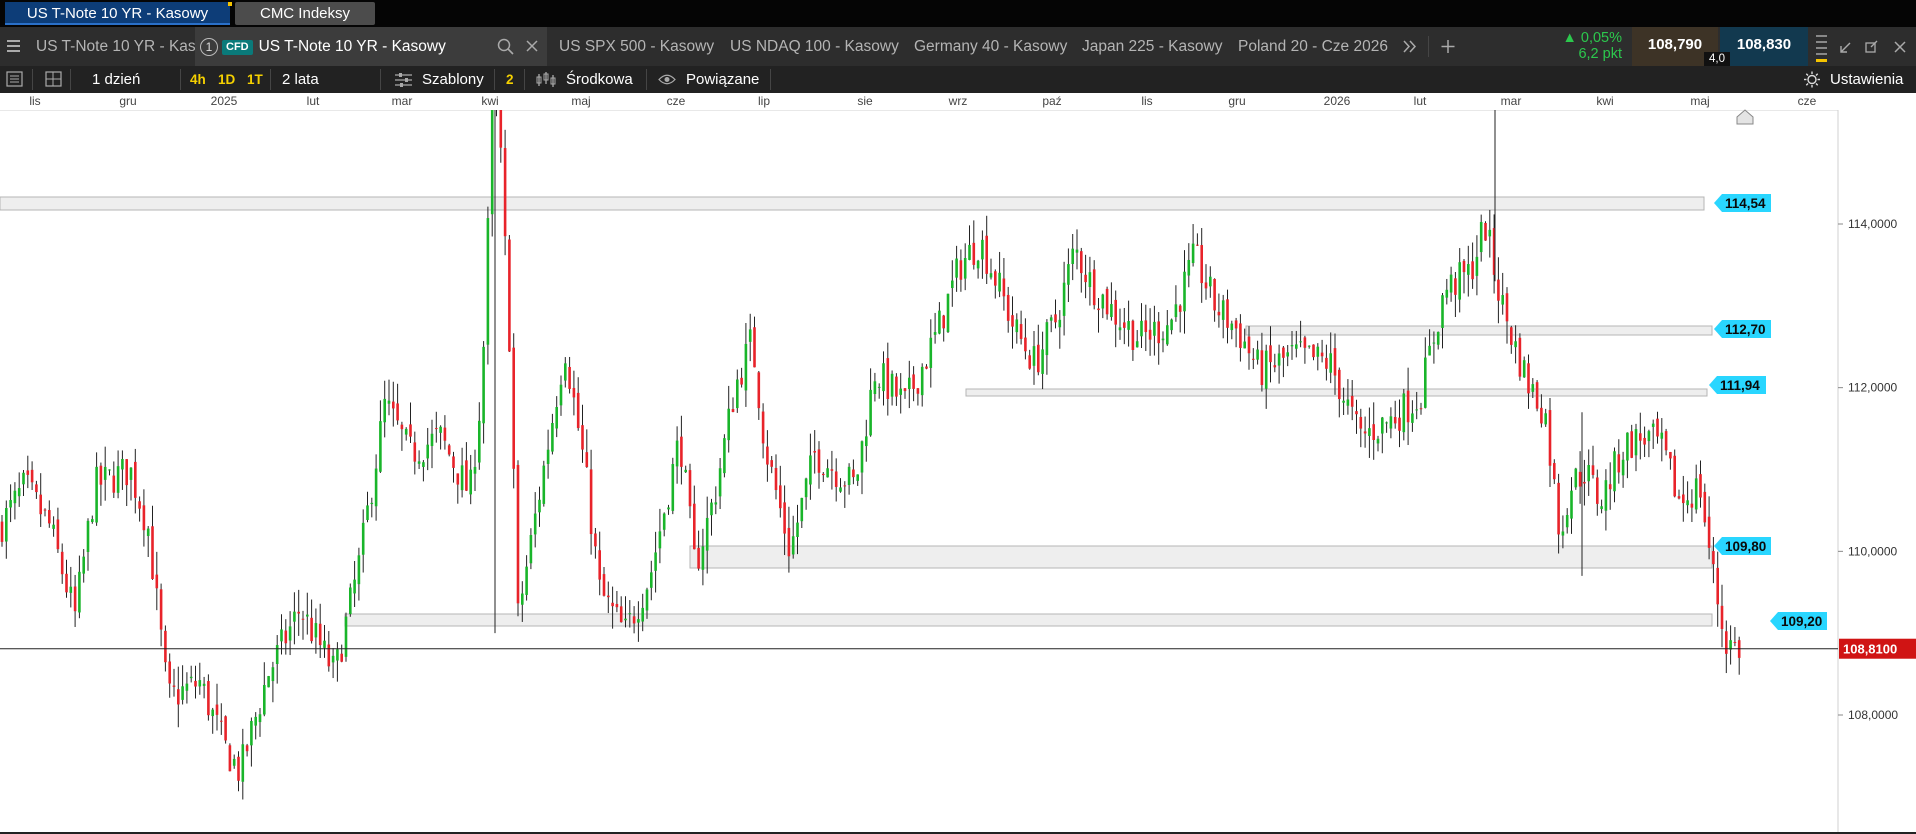 This screenshot has width=1916, height=834. What do you see at coordinates (1764, 46) in the screenshot?
I see `buy-price-button: 108,830` at bounding box center [1764, 46].